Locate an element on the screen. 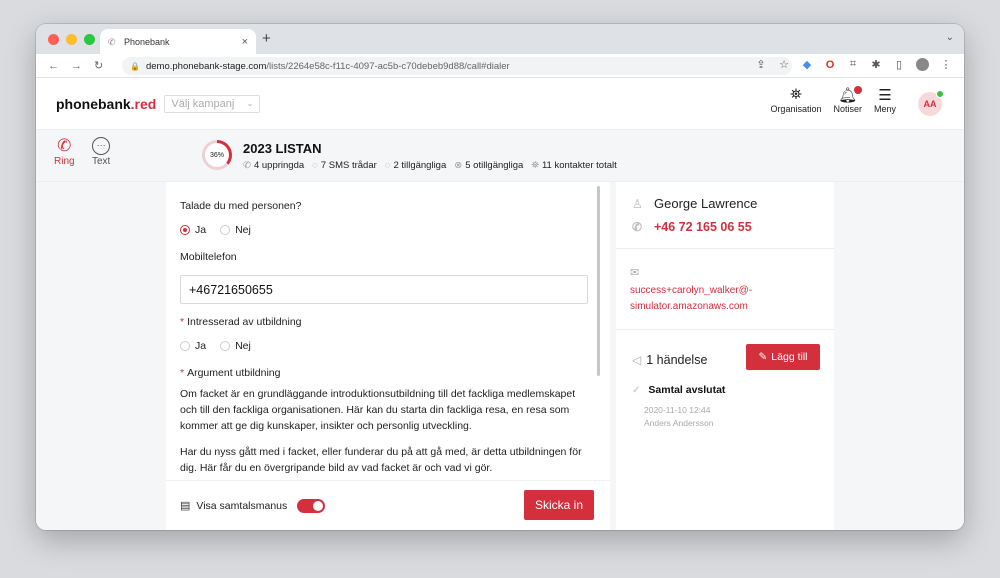 The width and height of the screenshot is (1000, 578). more-icon: ⋮ is located at coordinates (946, 65).